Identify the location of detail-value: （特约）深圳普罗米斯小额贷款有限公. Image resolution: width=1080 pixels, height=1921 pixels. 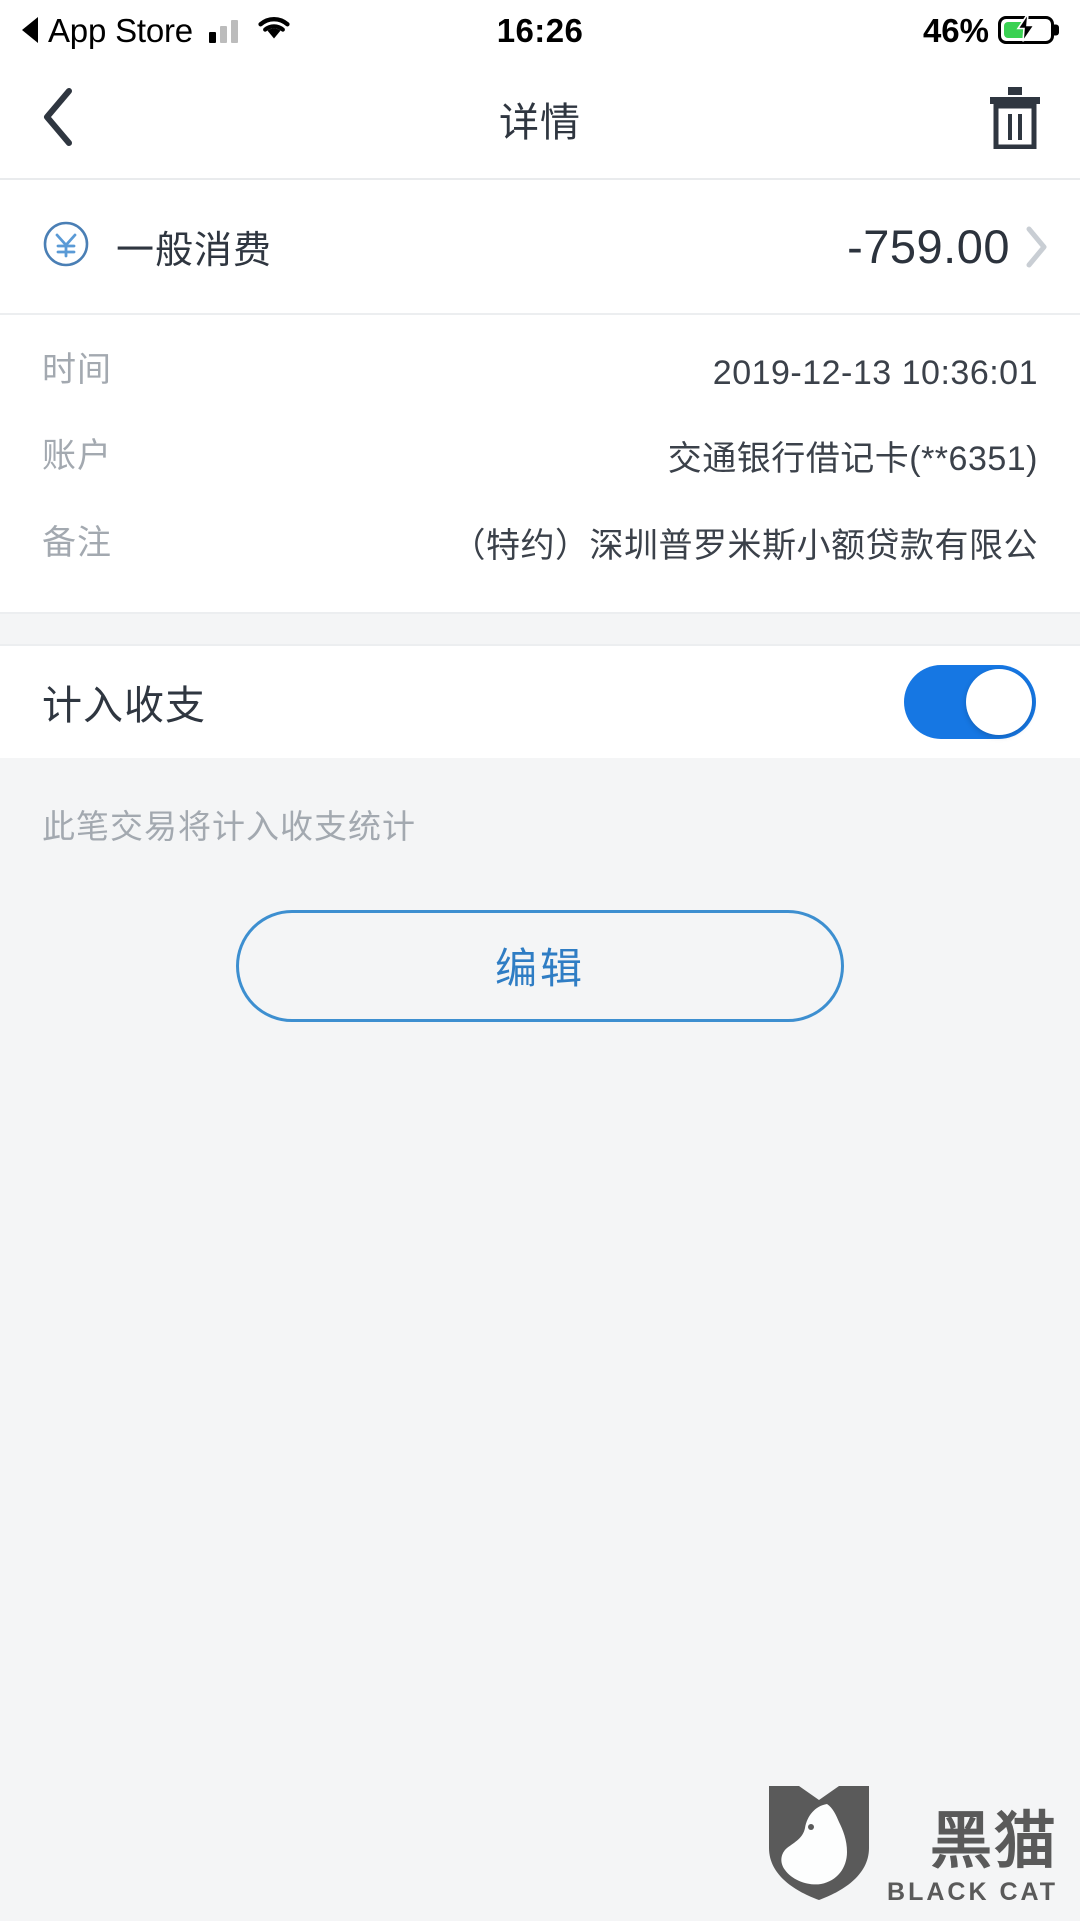
(744, 545).